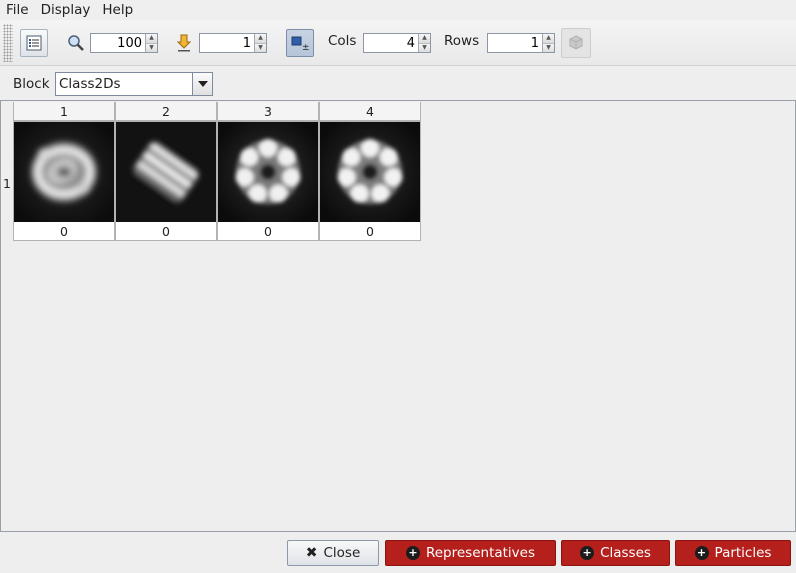 This screenshot has height=573, width=796. Describe the element at coordinates (184, 43) in the screenshot. I see `goto-icon` at that location.